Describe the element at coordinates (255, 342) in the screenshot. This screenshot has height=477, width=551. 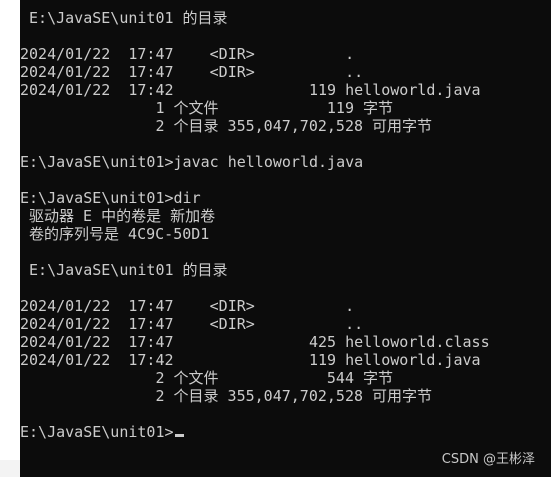
I see `output-line: 2024/01/22 17:47 425 helloworld.class` at that location.